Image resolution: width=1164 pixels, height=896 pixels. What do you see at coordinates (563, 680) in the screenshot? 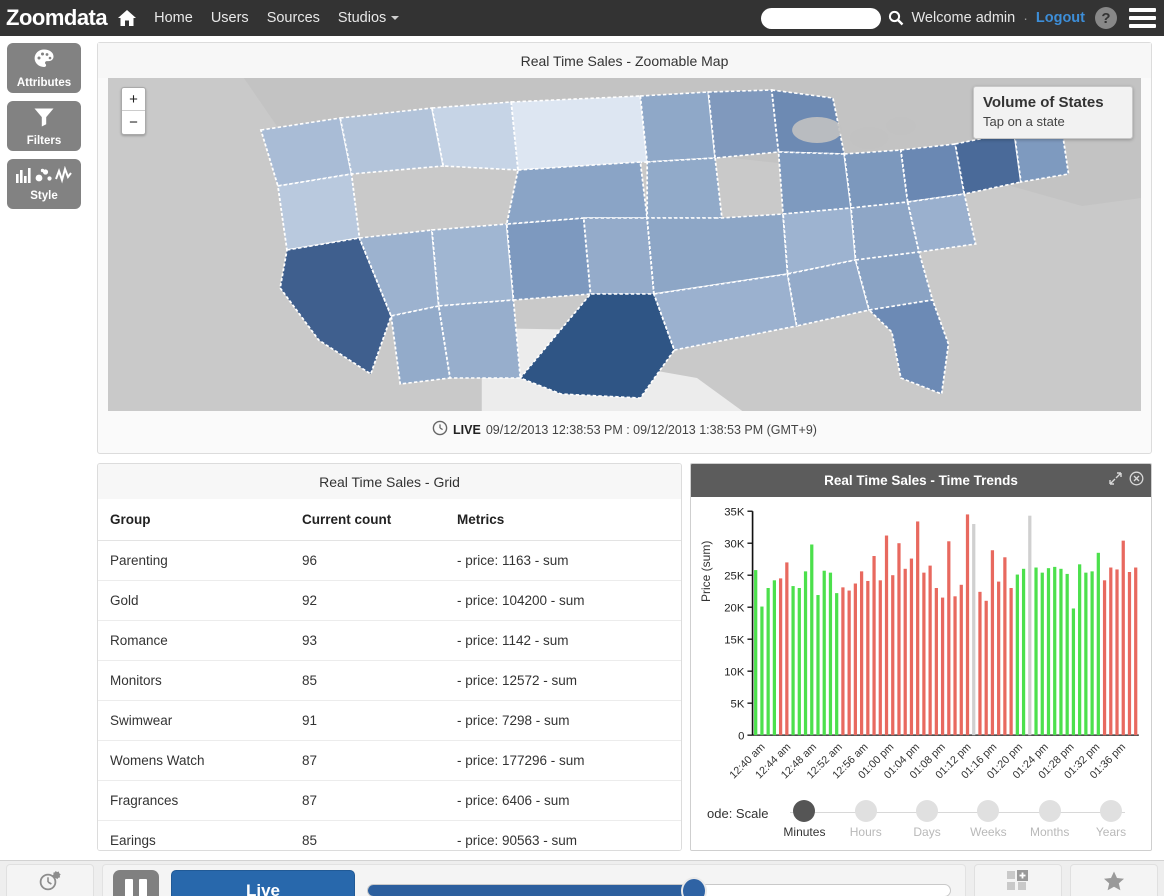
I see `cell-metrics: - price: 12572 - sum` at bounding box center [563, 680].